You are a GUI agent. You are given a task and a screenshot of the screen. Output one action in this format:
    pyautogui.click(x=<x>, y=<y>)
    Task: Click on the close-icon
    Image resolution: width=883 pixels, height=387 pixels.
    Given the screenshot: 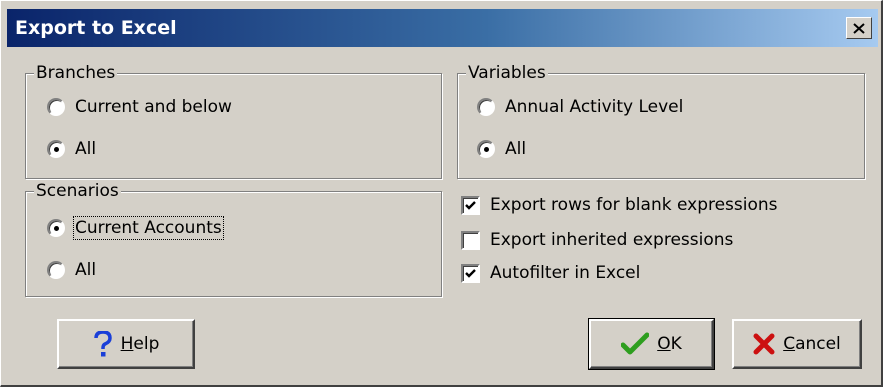 What is the action you would take?
    pyautogui.click(x=859, y=28)
    